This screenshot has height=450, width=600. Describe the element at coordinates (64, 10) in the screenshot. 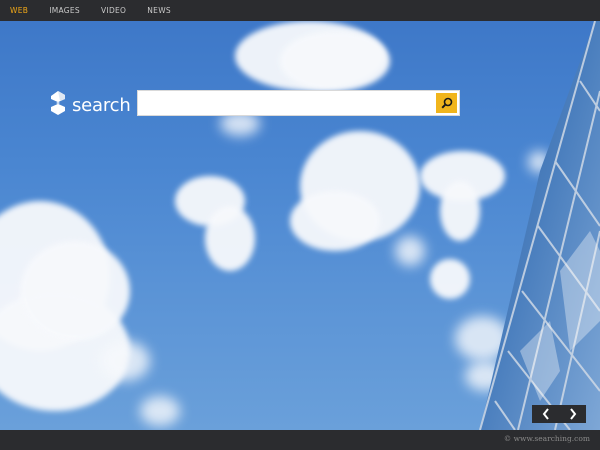

I see `tab-images: IMAGES` at that location.